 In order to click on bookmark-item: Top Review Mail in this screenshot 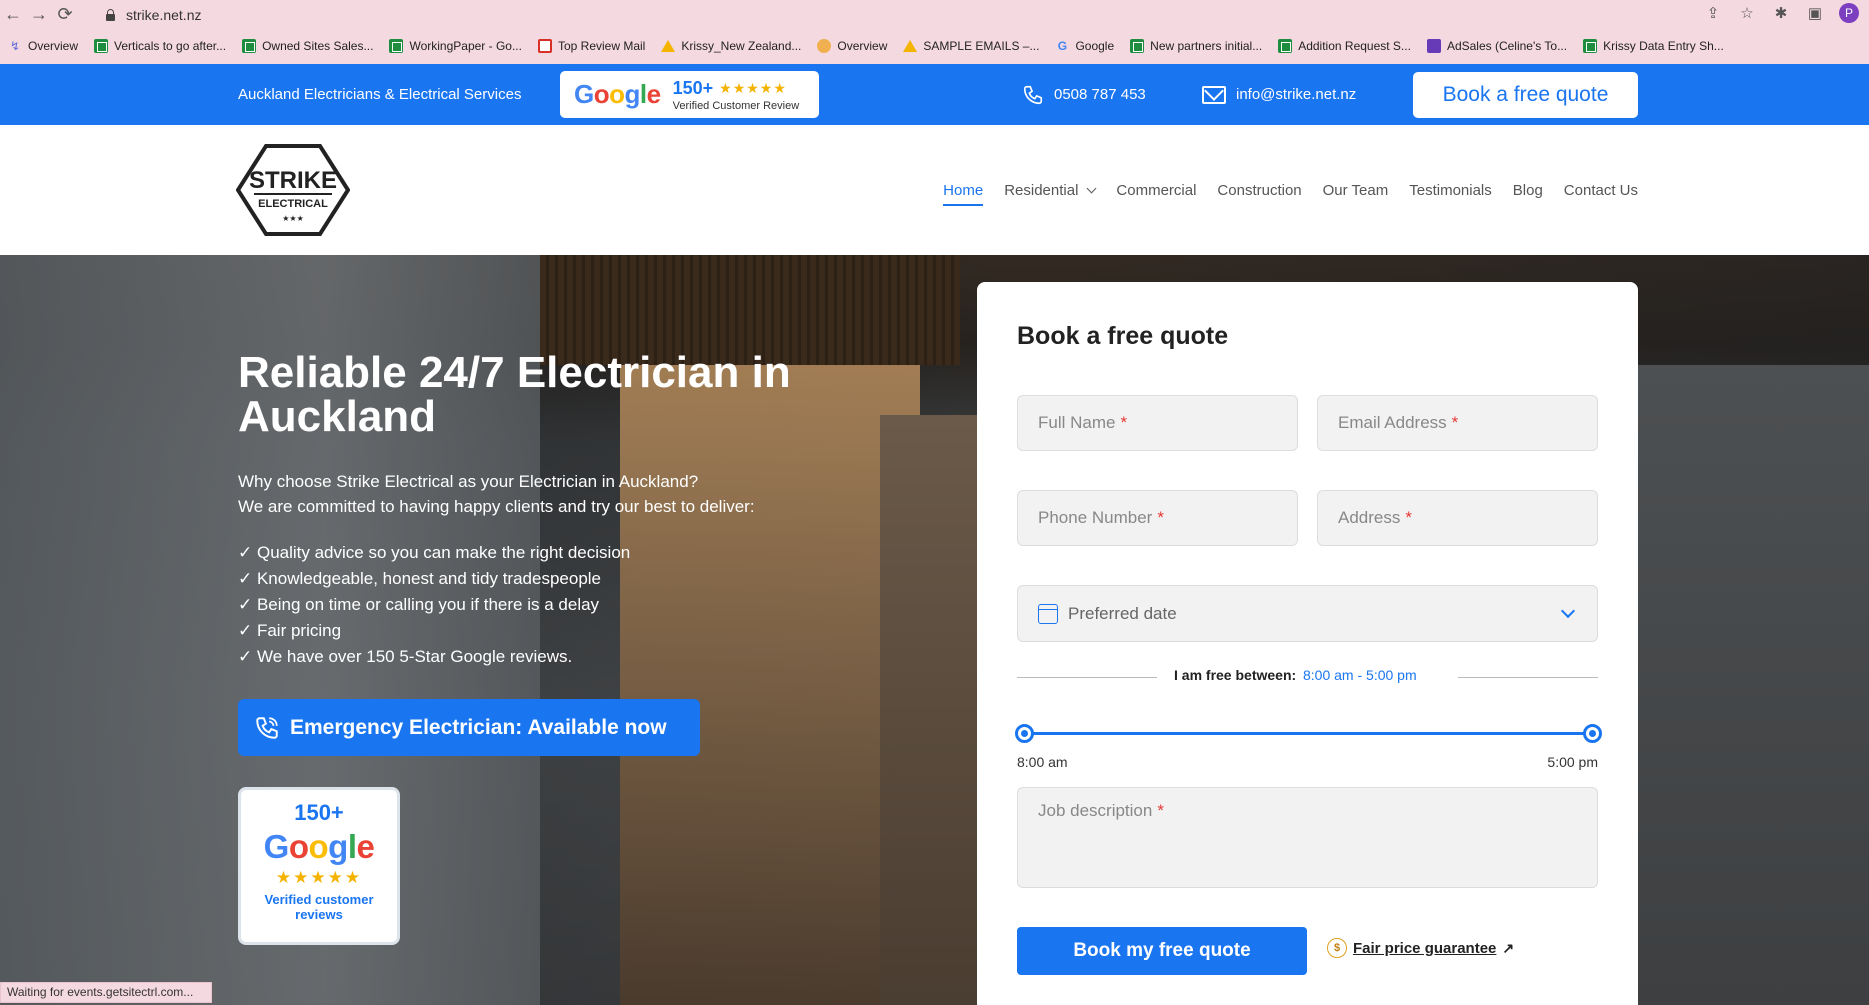, I will do `click(591, 46)`.